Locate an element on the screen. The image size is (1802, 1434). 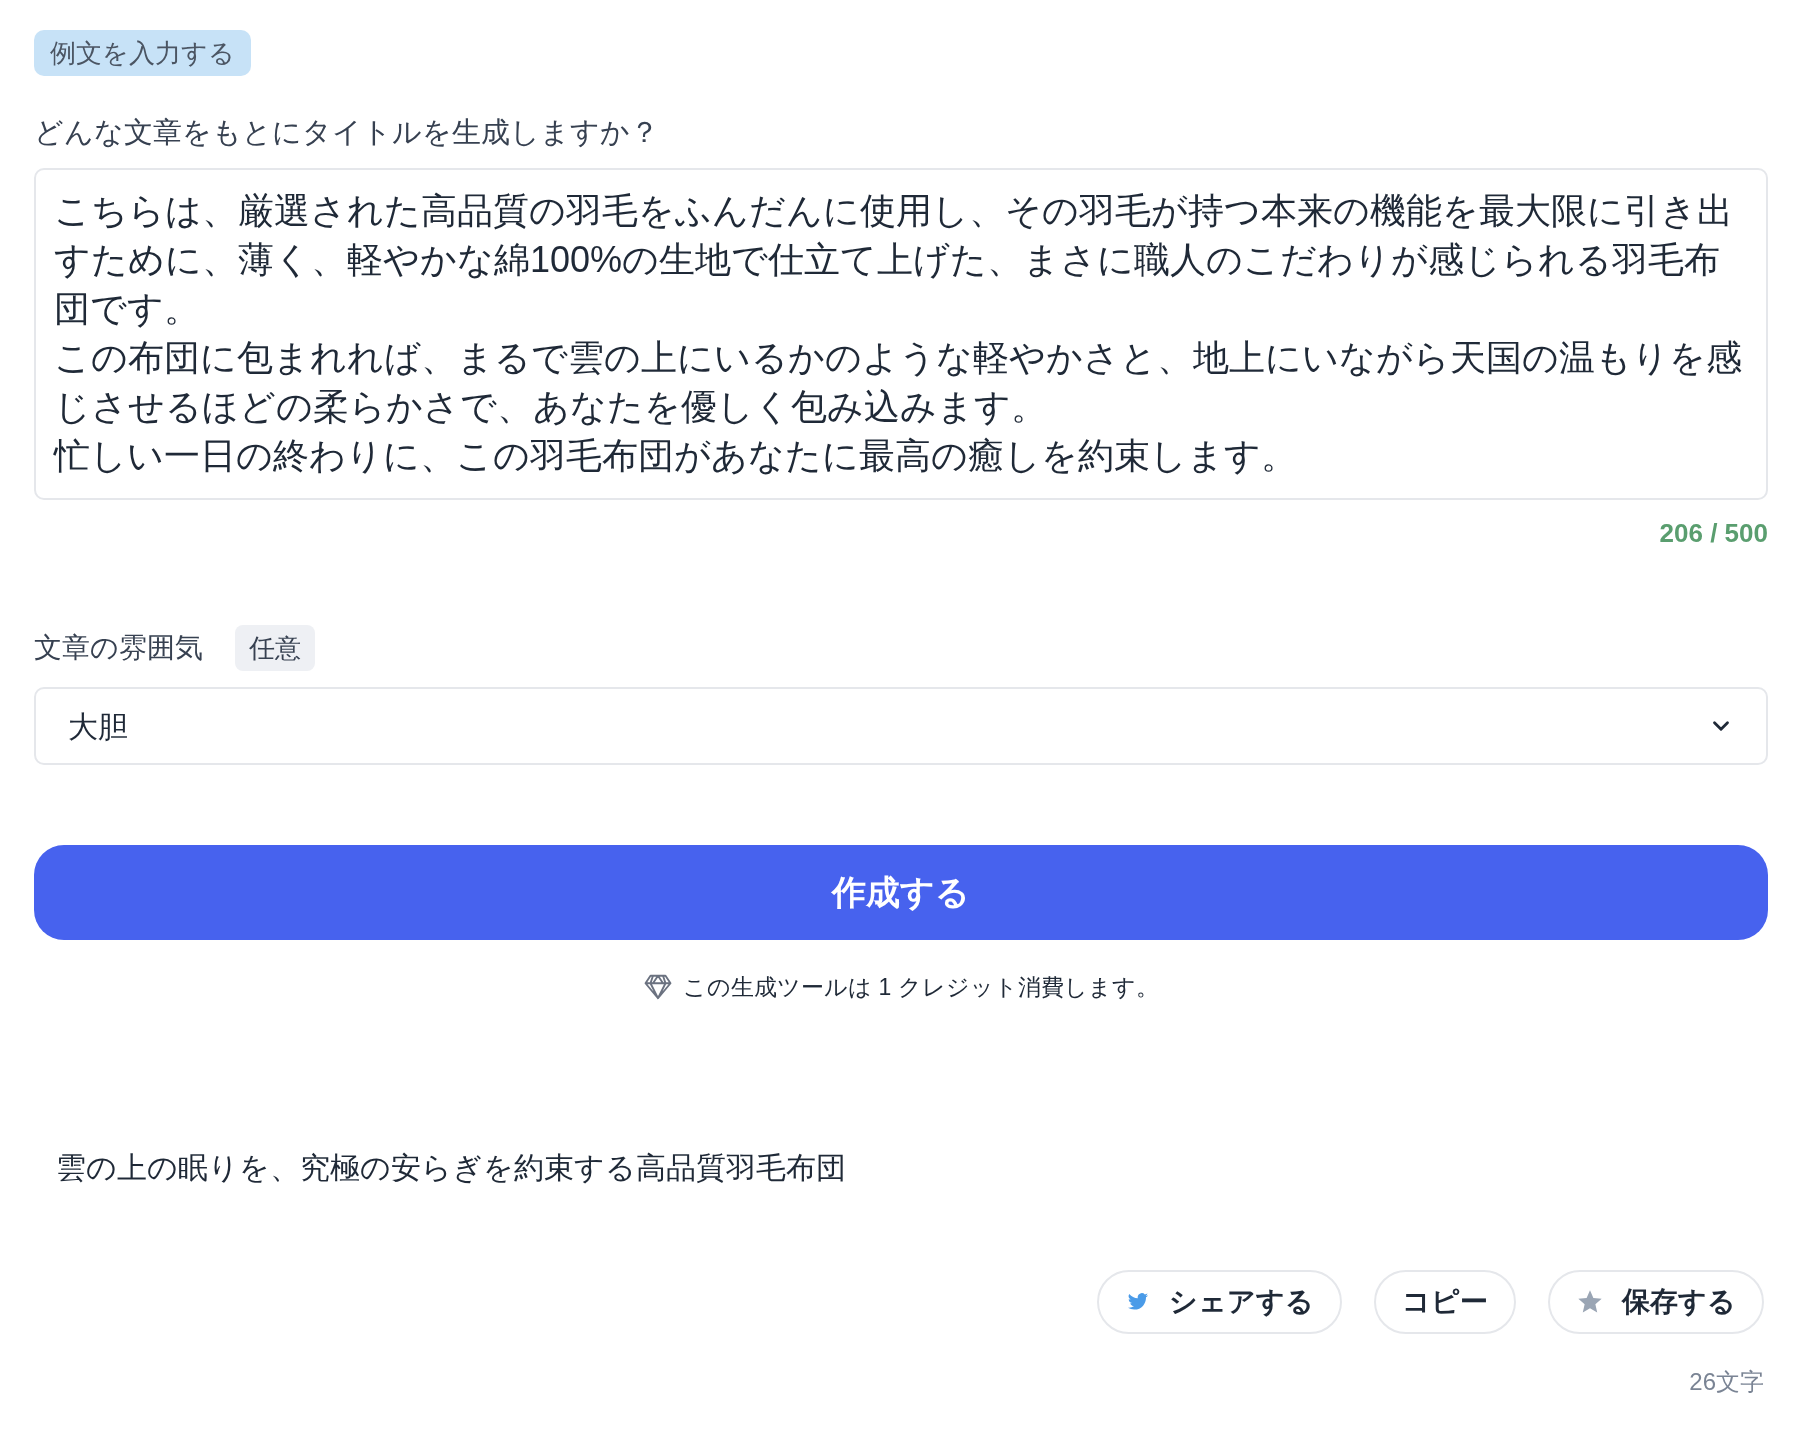
field-label: 文章の雰囲気 is located at coordinates (118, 648).